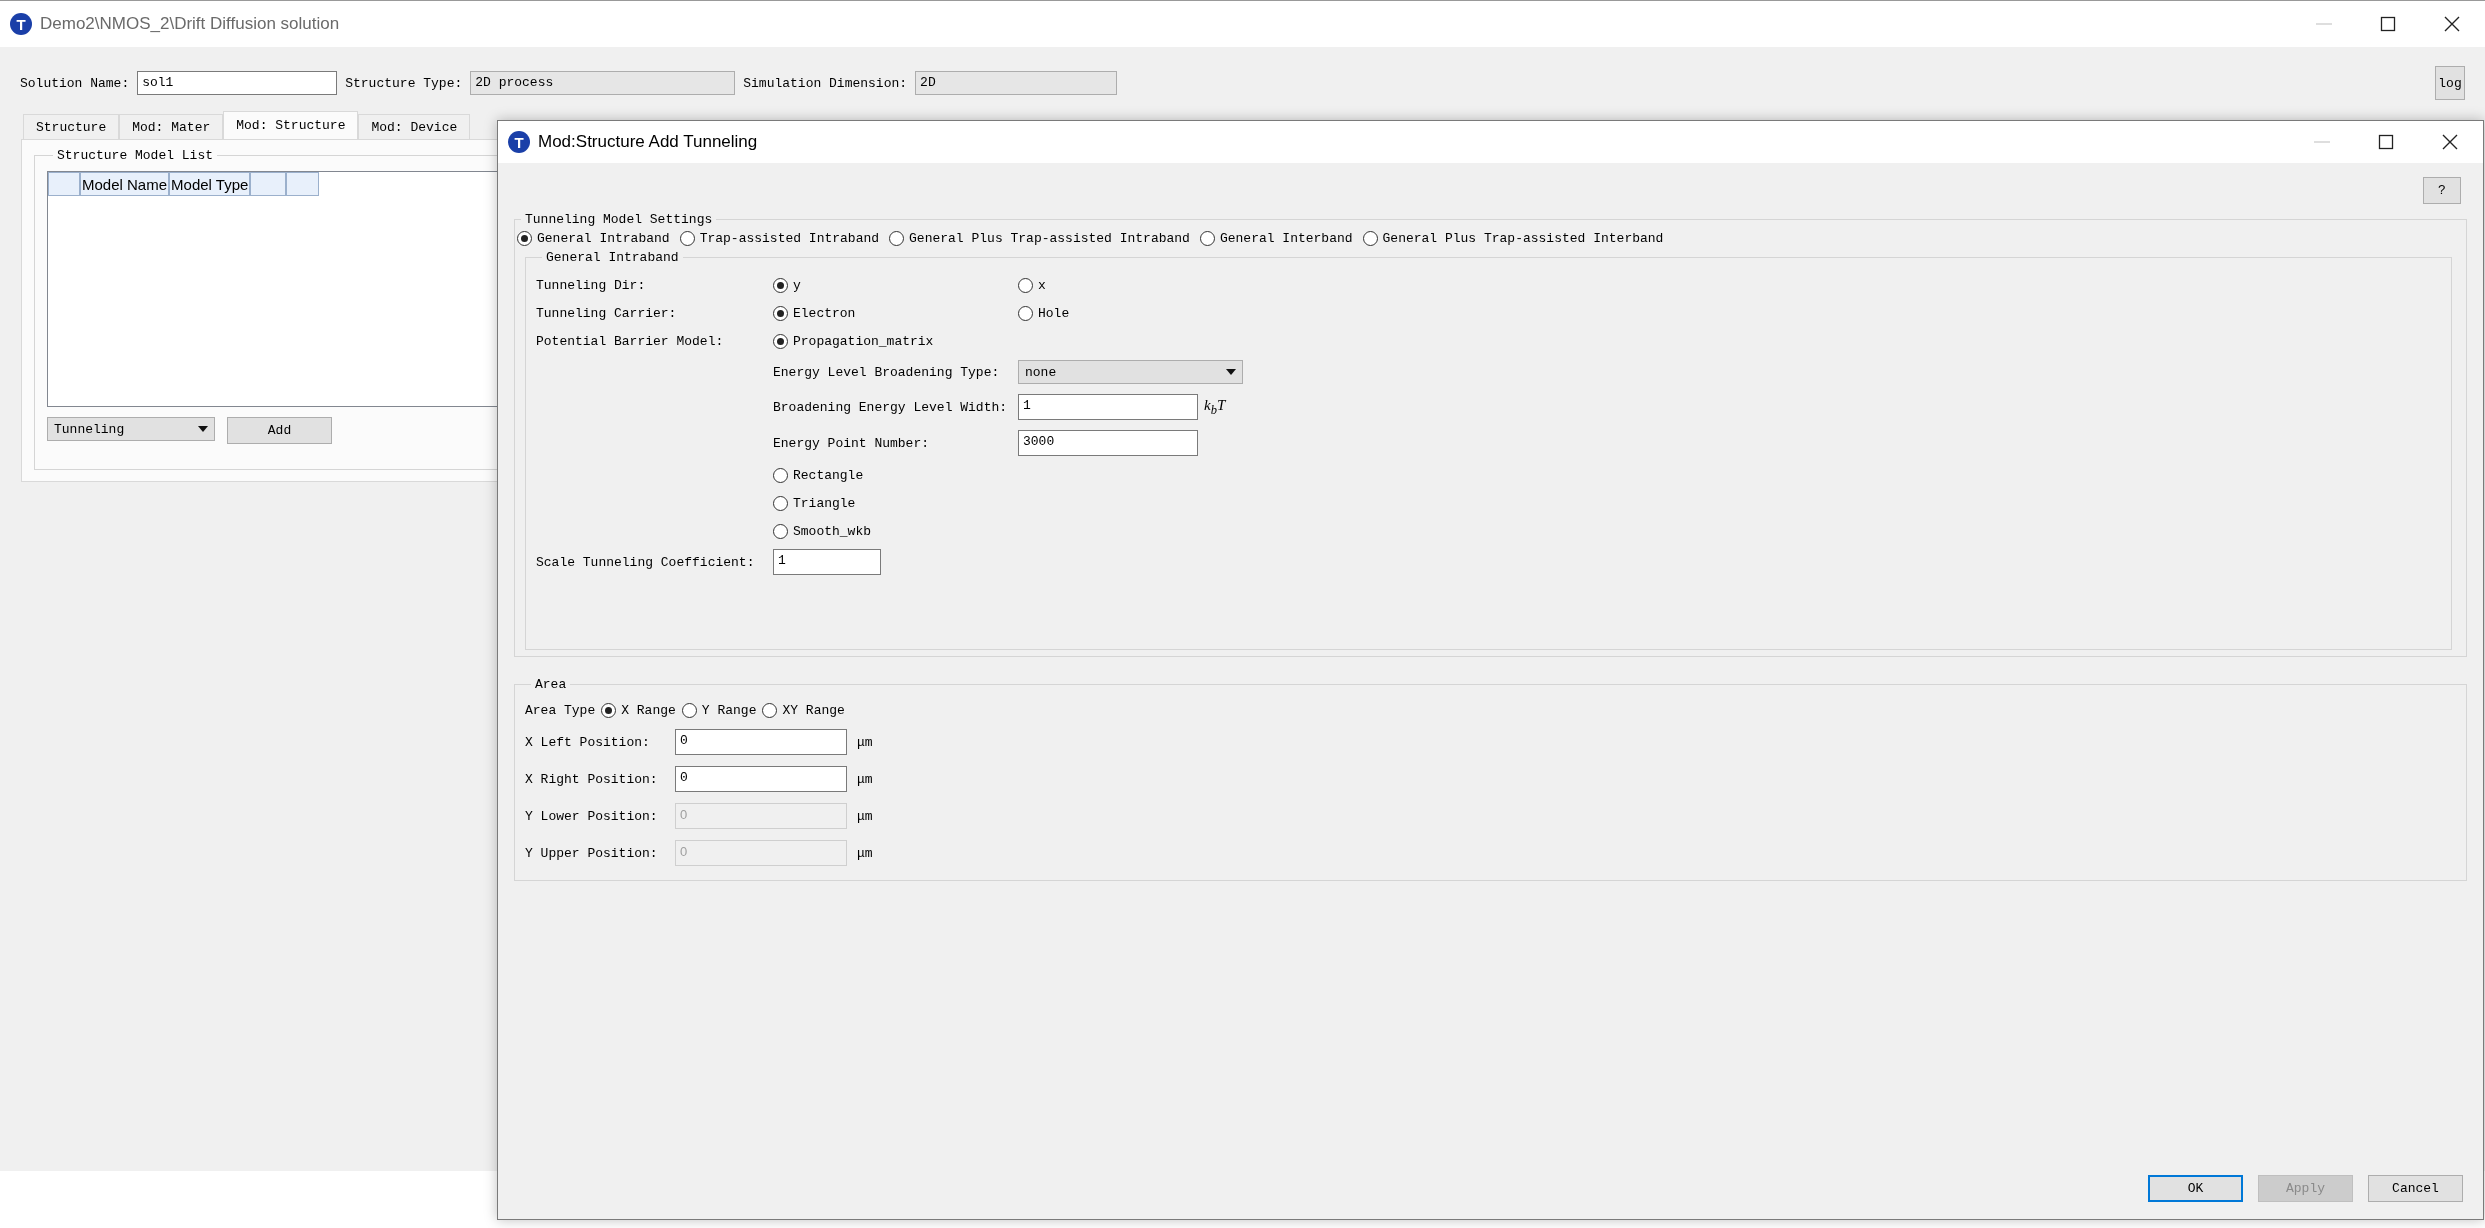  What do you see at coordinates (607, 313) in the screenshot?
I see `field-label: Tunneling Carrier:` at bounding box center [607, 313].